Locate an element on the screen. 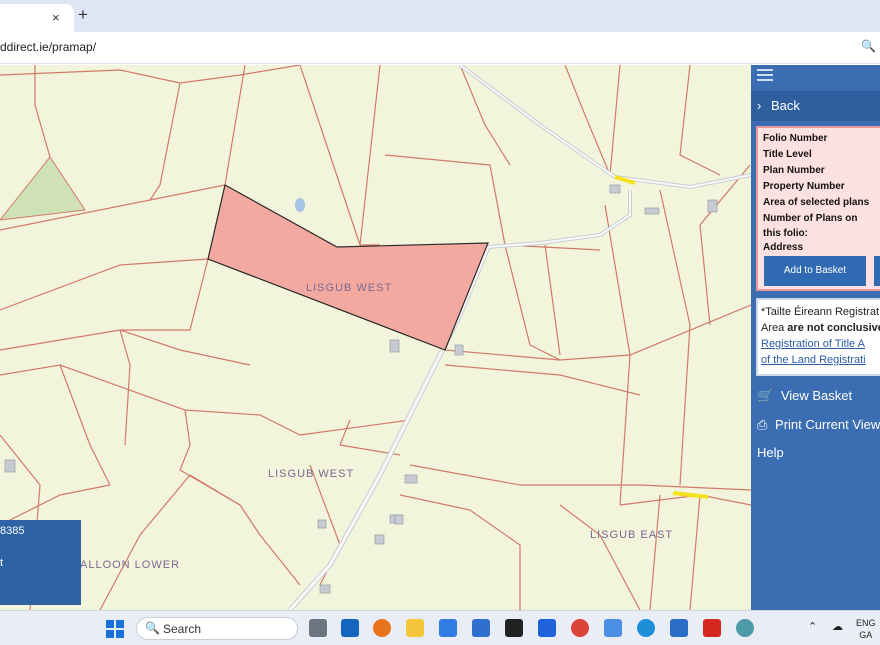 This screenshot has width=880, height=645. back-label: Back is located at coordinates (785, 105).